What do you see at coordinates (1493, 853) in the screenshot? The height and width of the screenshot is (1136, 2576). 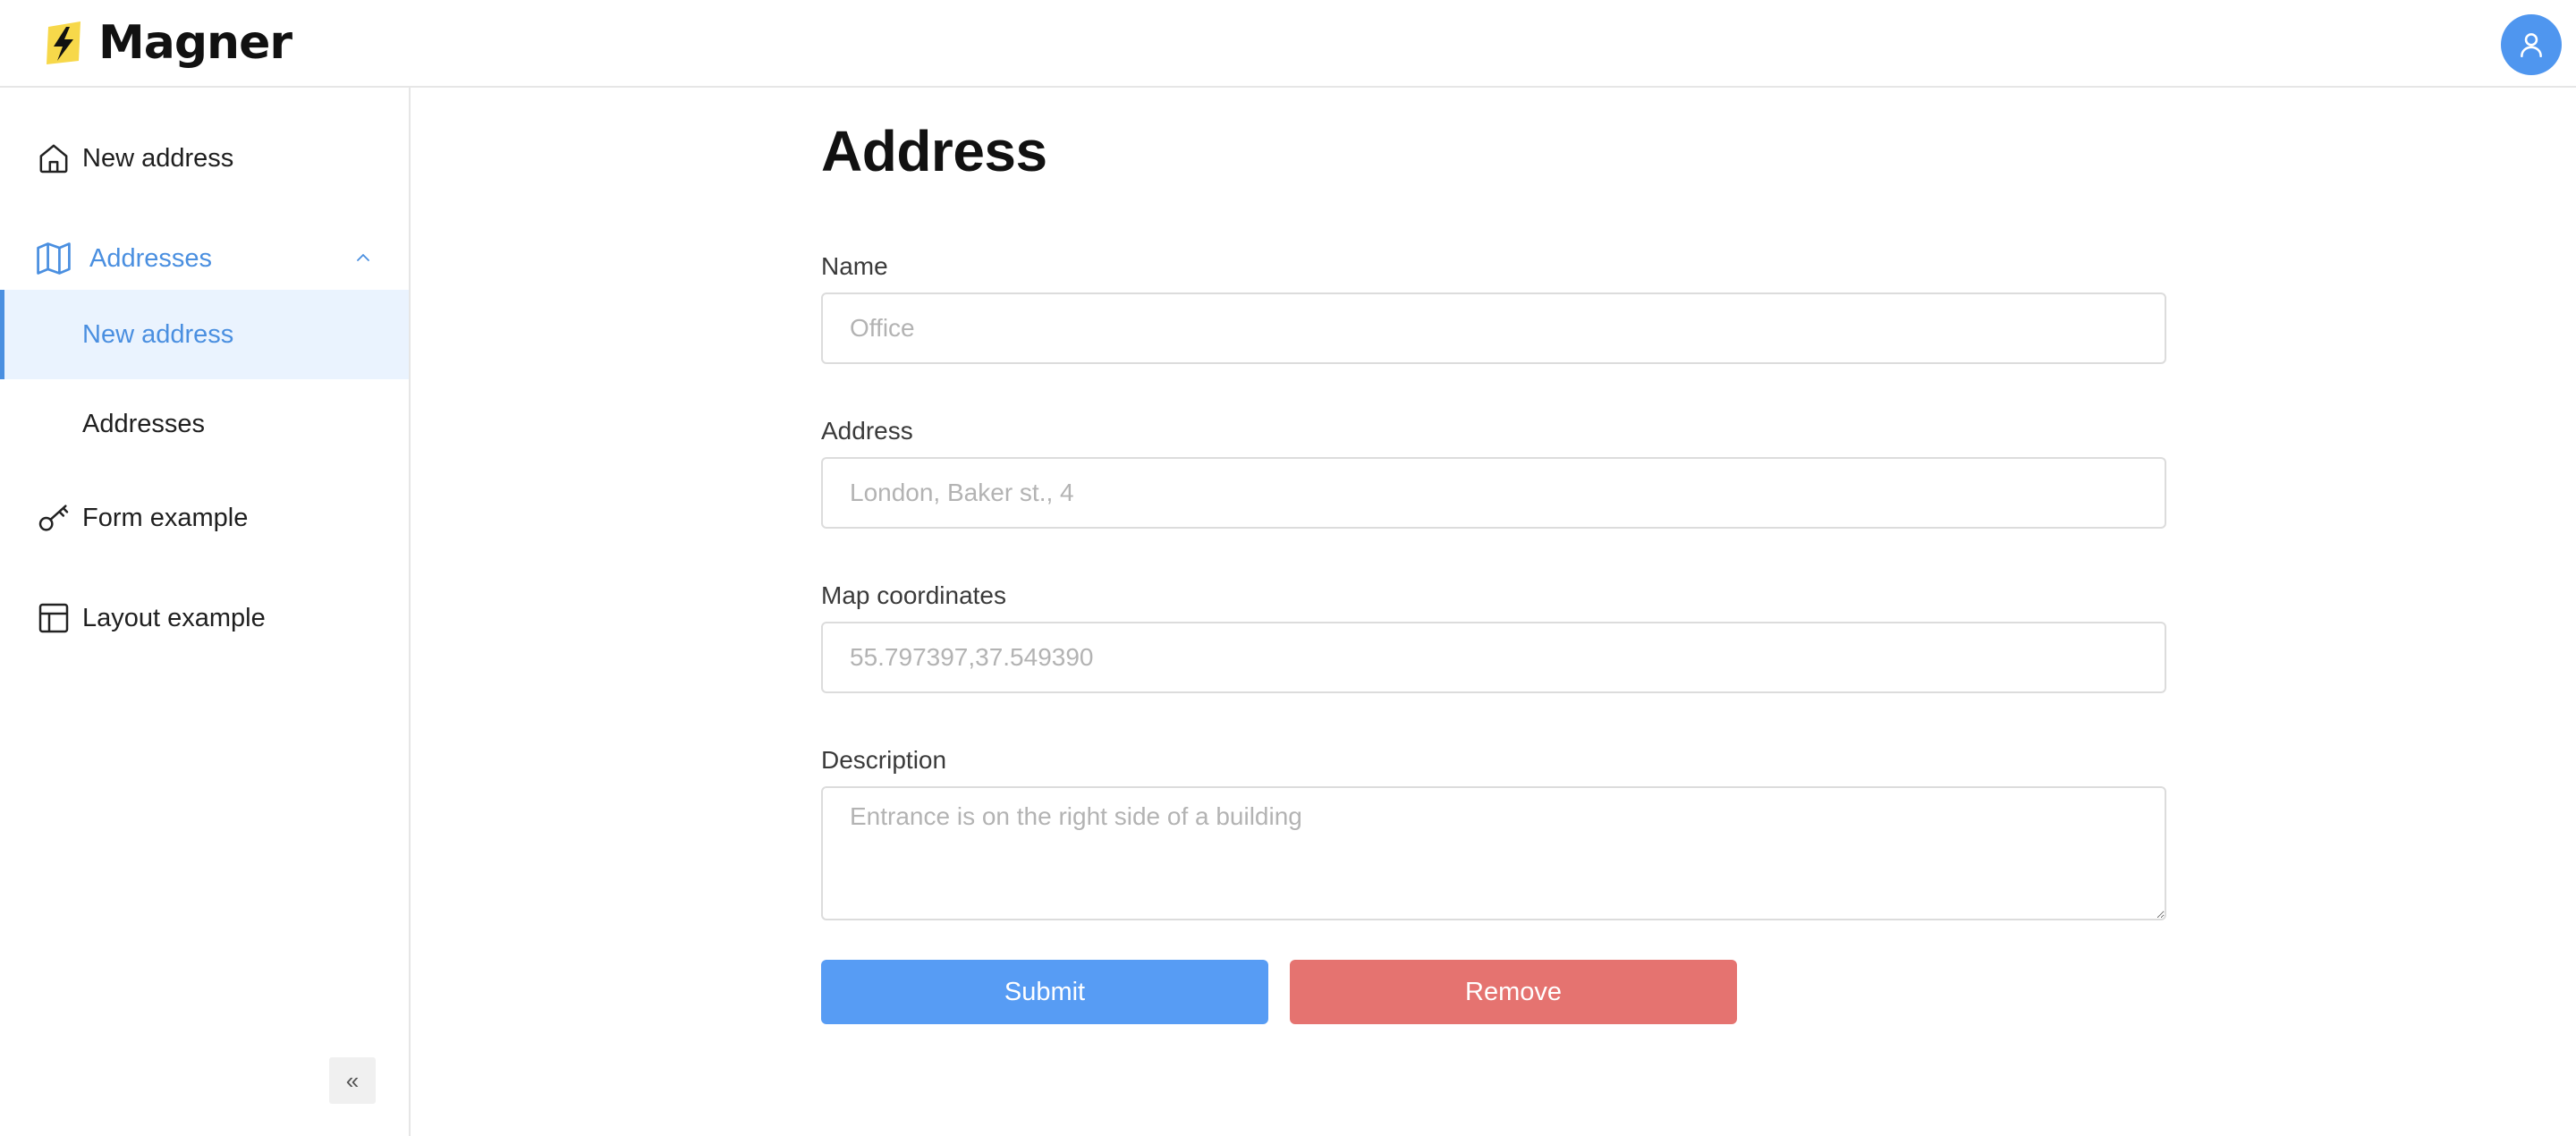 I see `description-textarea` at bounding box center [1493, 853].